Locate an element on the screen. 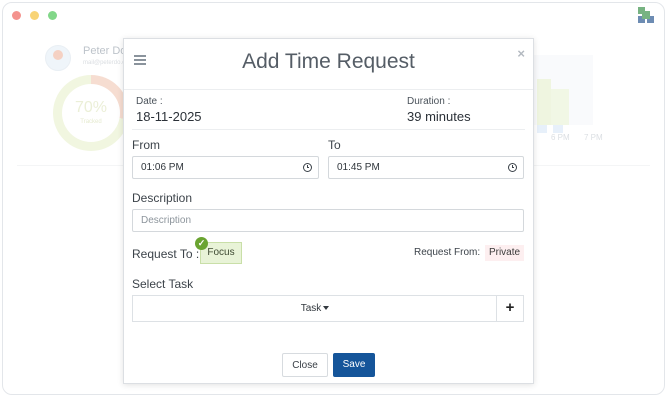 This screenshot has height=397, width=667. from-label: From is located at coordinates (146, 145).